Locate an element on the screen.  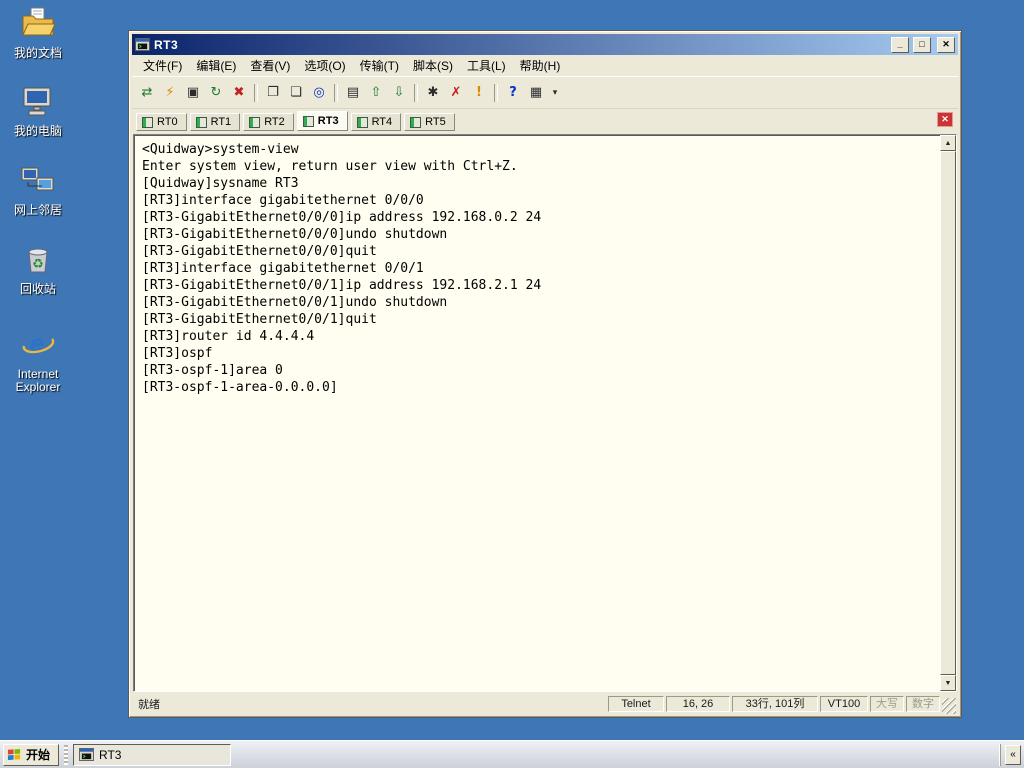
resize-grip is located at coordinates (949, 706).